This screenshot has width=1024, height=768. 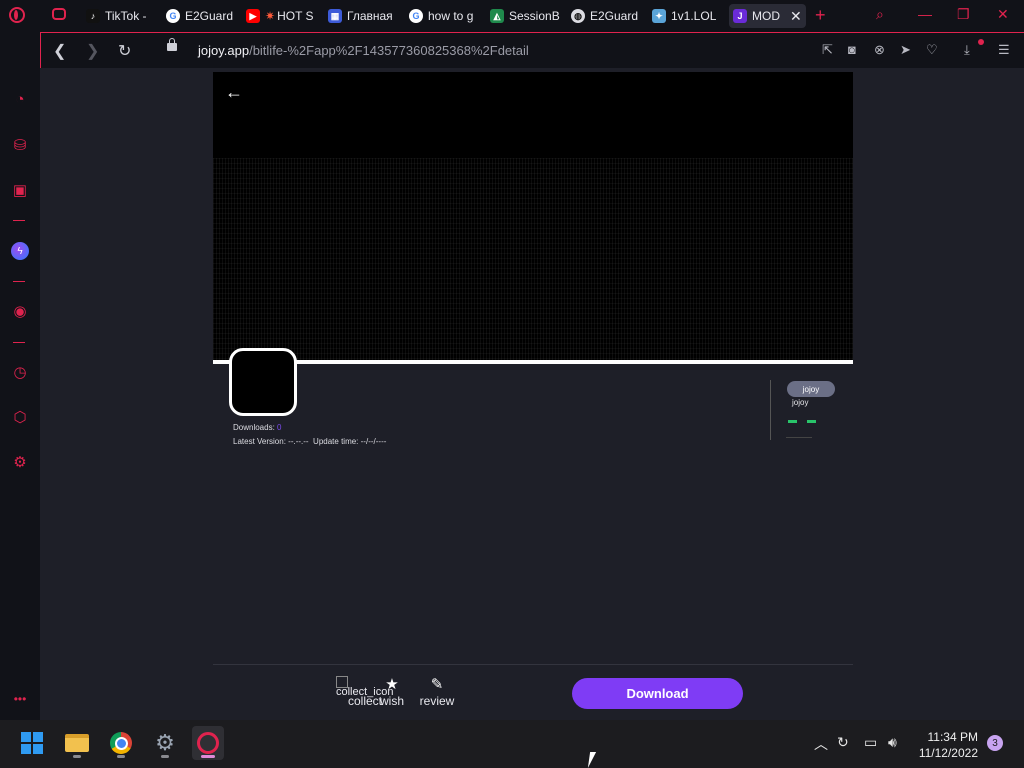 I want to click on extensions-icon: ⬡, so click(x=20, y=417).